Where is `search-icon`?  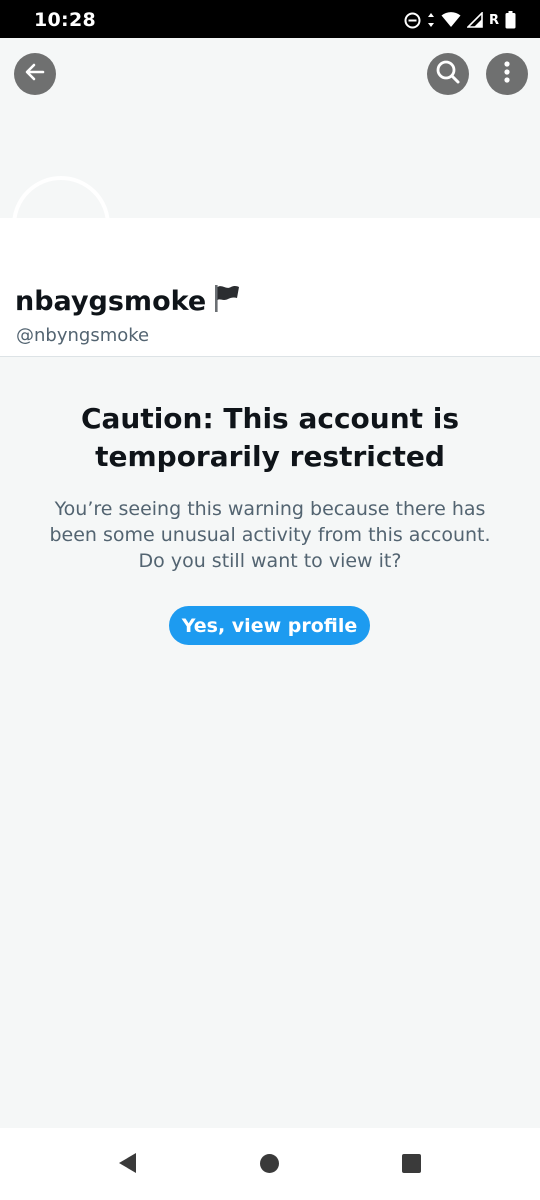 search-icon is located at coordinates (448, 74).